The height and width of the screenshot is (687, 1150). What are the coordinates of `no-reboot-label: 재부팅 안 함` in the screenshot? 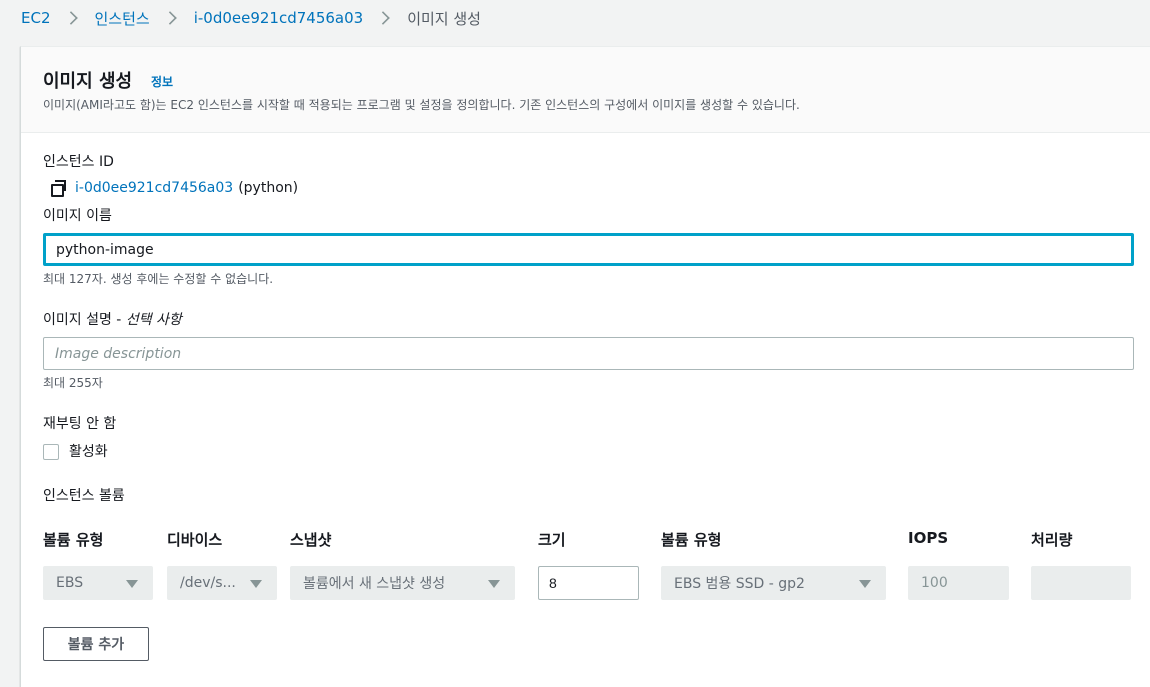 It's located at (80, 424).